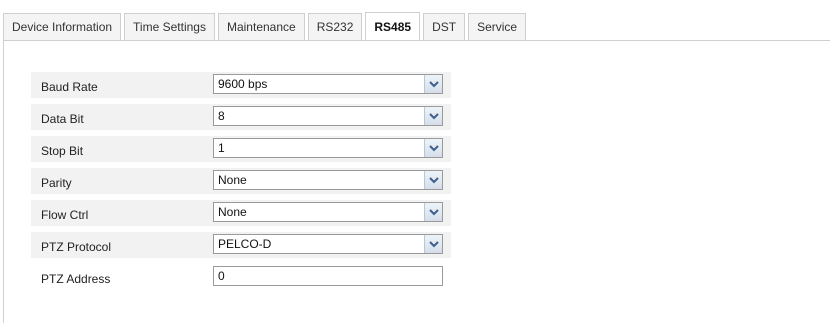 The height and width of the screenshot is (323, 833). What do you see at coordinates (62, 119) in the screenshot?
I see `data-bit-label: Data Bit` at bounding box center [62, 119].